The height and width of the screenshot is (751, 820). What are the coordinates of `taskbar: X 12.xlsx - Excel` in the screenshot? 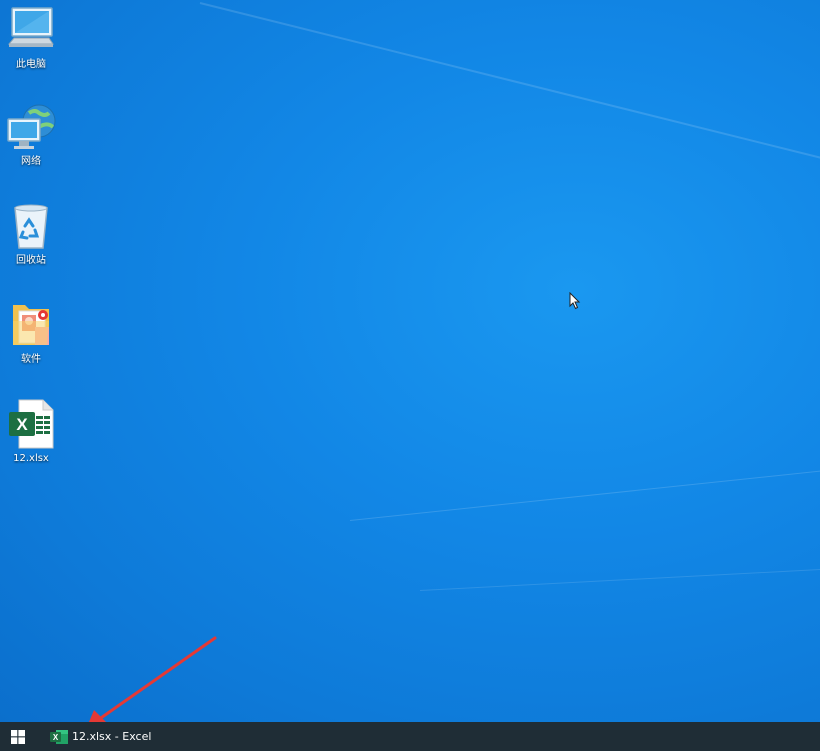 It's located at (410, 736).